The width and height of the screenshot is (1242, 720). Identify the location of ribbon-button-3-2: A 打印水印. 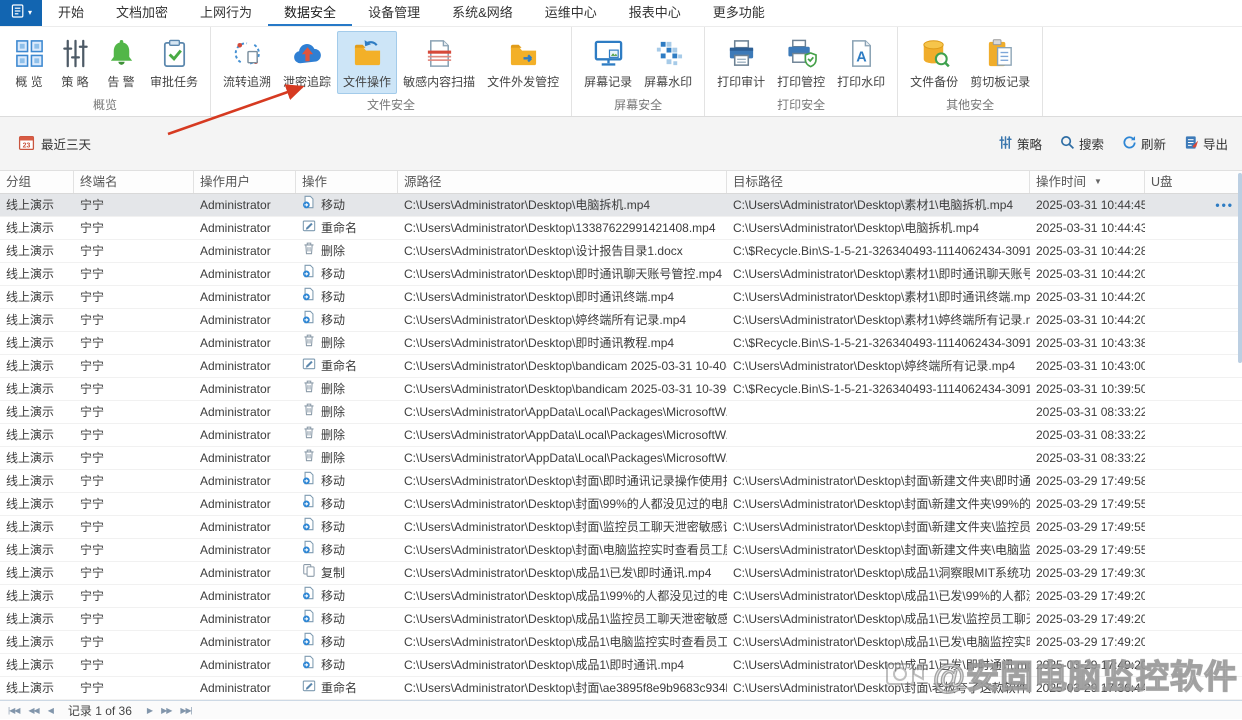
(861, 62).